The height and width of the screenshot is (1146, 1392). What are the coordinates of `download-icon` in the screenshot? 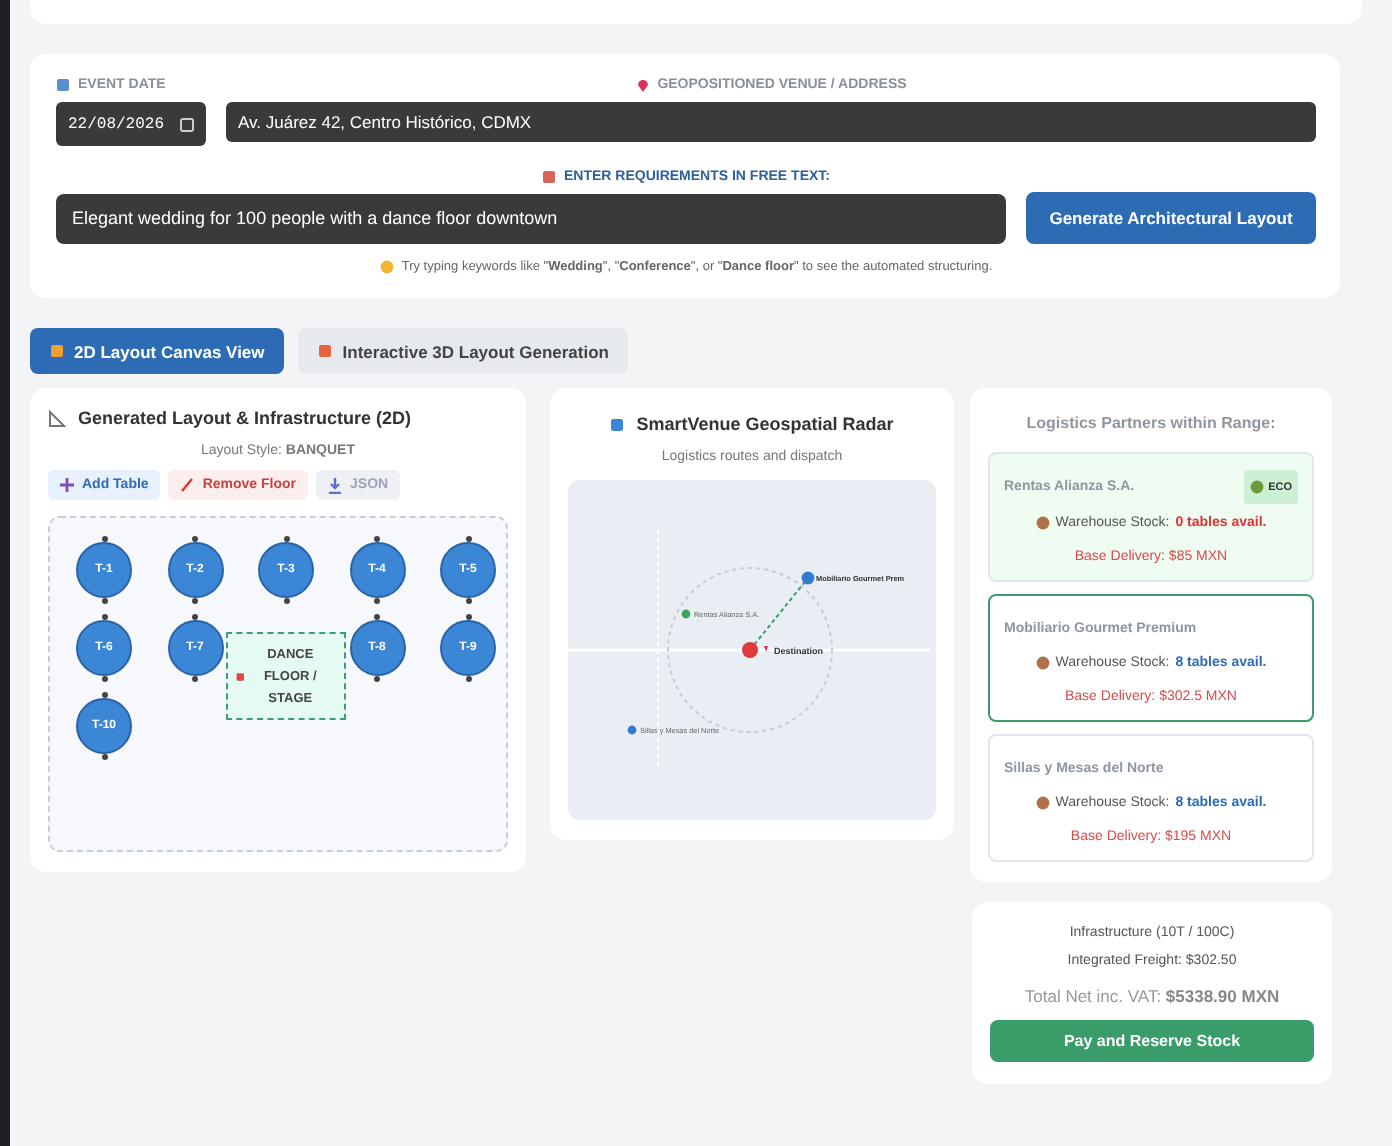 It's located at (335, 485).